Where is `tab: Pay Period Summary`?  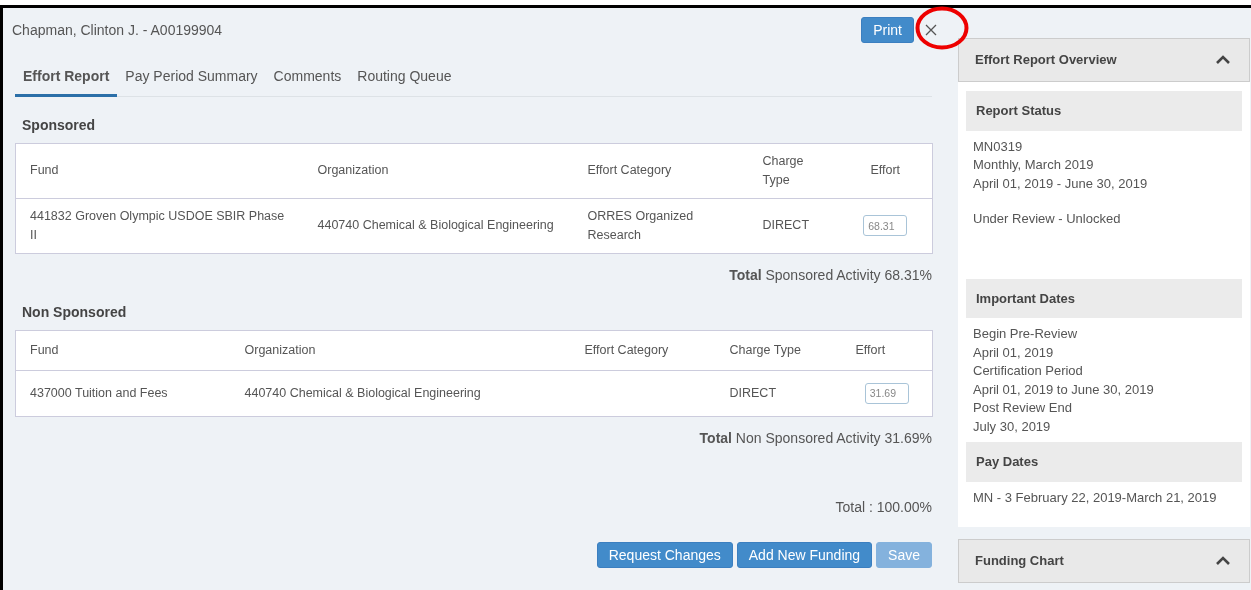
tab: Pay Period Summary is located at coordinates (191, 76).